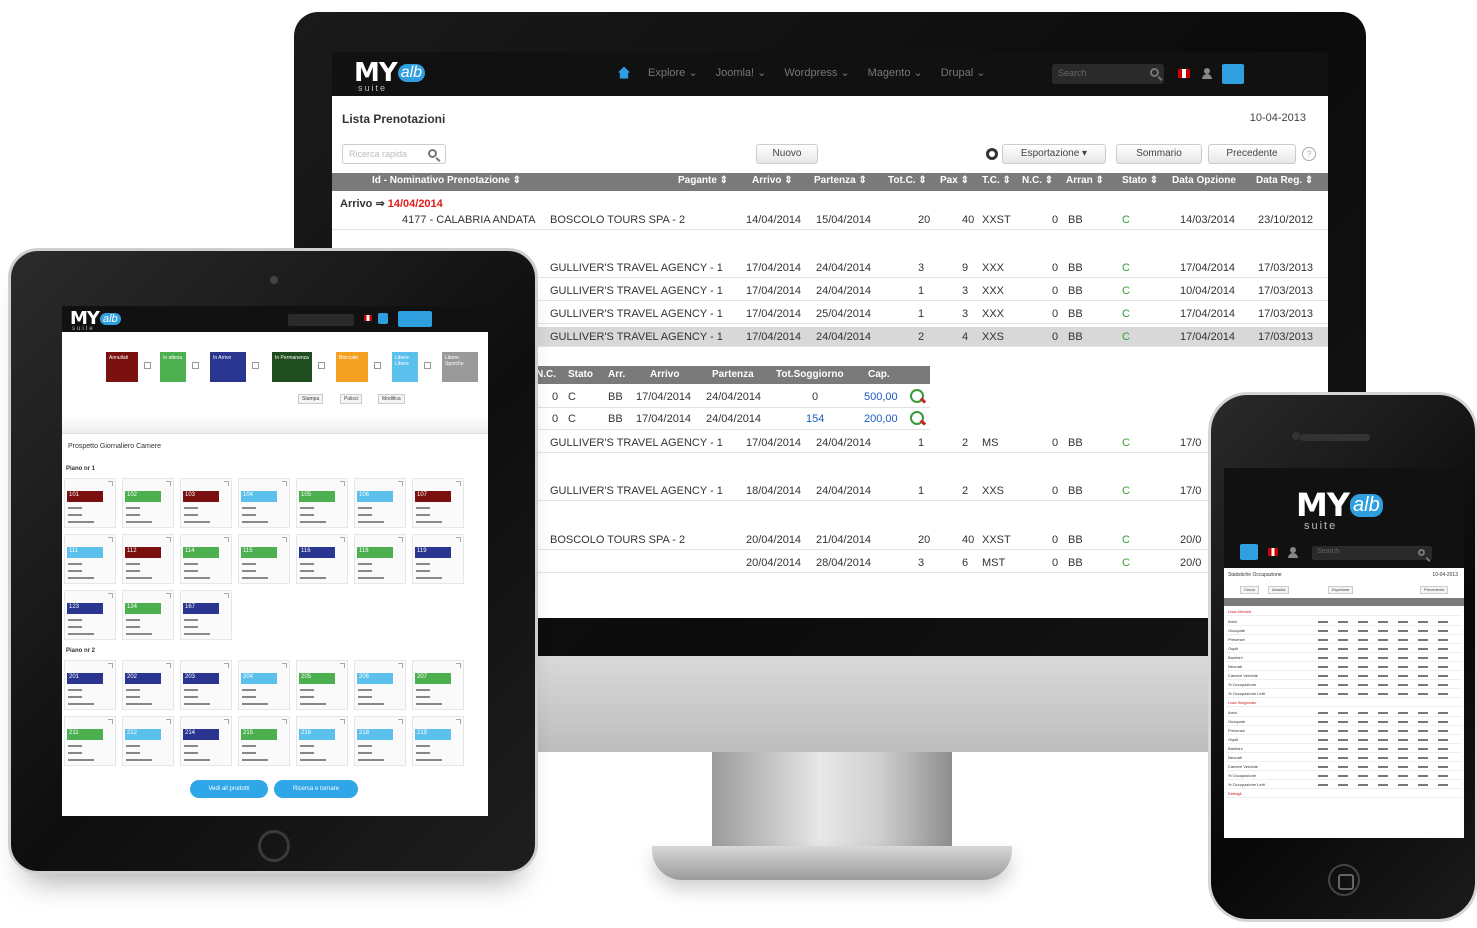  Describe the element at coordinates (1279, 590) in the screenshot. I see `annulla-button: Annulla` at that location.